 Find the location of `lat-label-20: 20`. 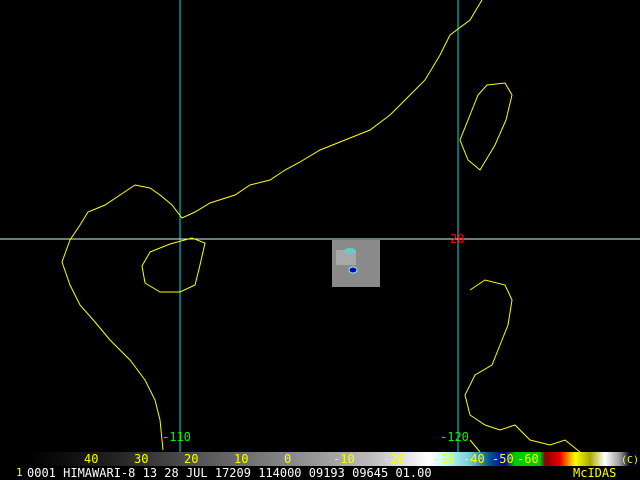

lat-label-20: 20 is located at coordinates (457, 239).